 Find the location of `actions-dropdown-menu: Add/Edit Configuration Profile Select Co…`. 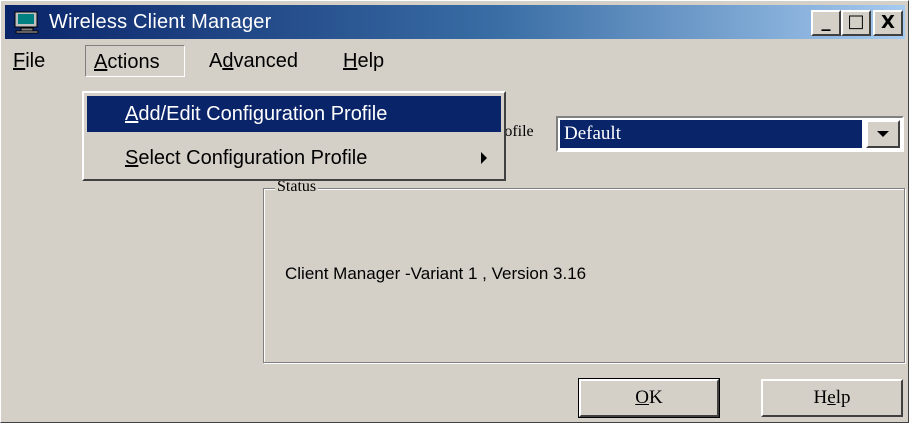

actions-dropdown-menu: Add/Edit Configuration Profile Select Co… is located at coordinates (294, 136).